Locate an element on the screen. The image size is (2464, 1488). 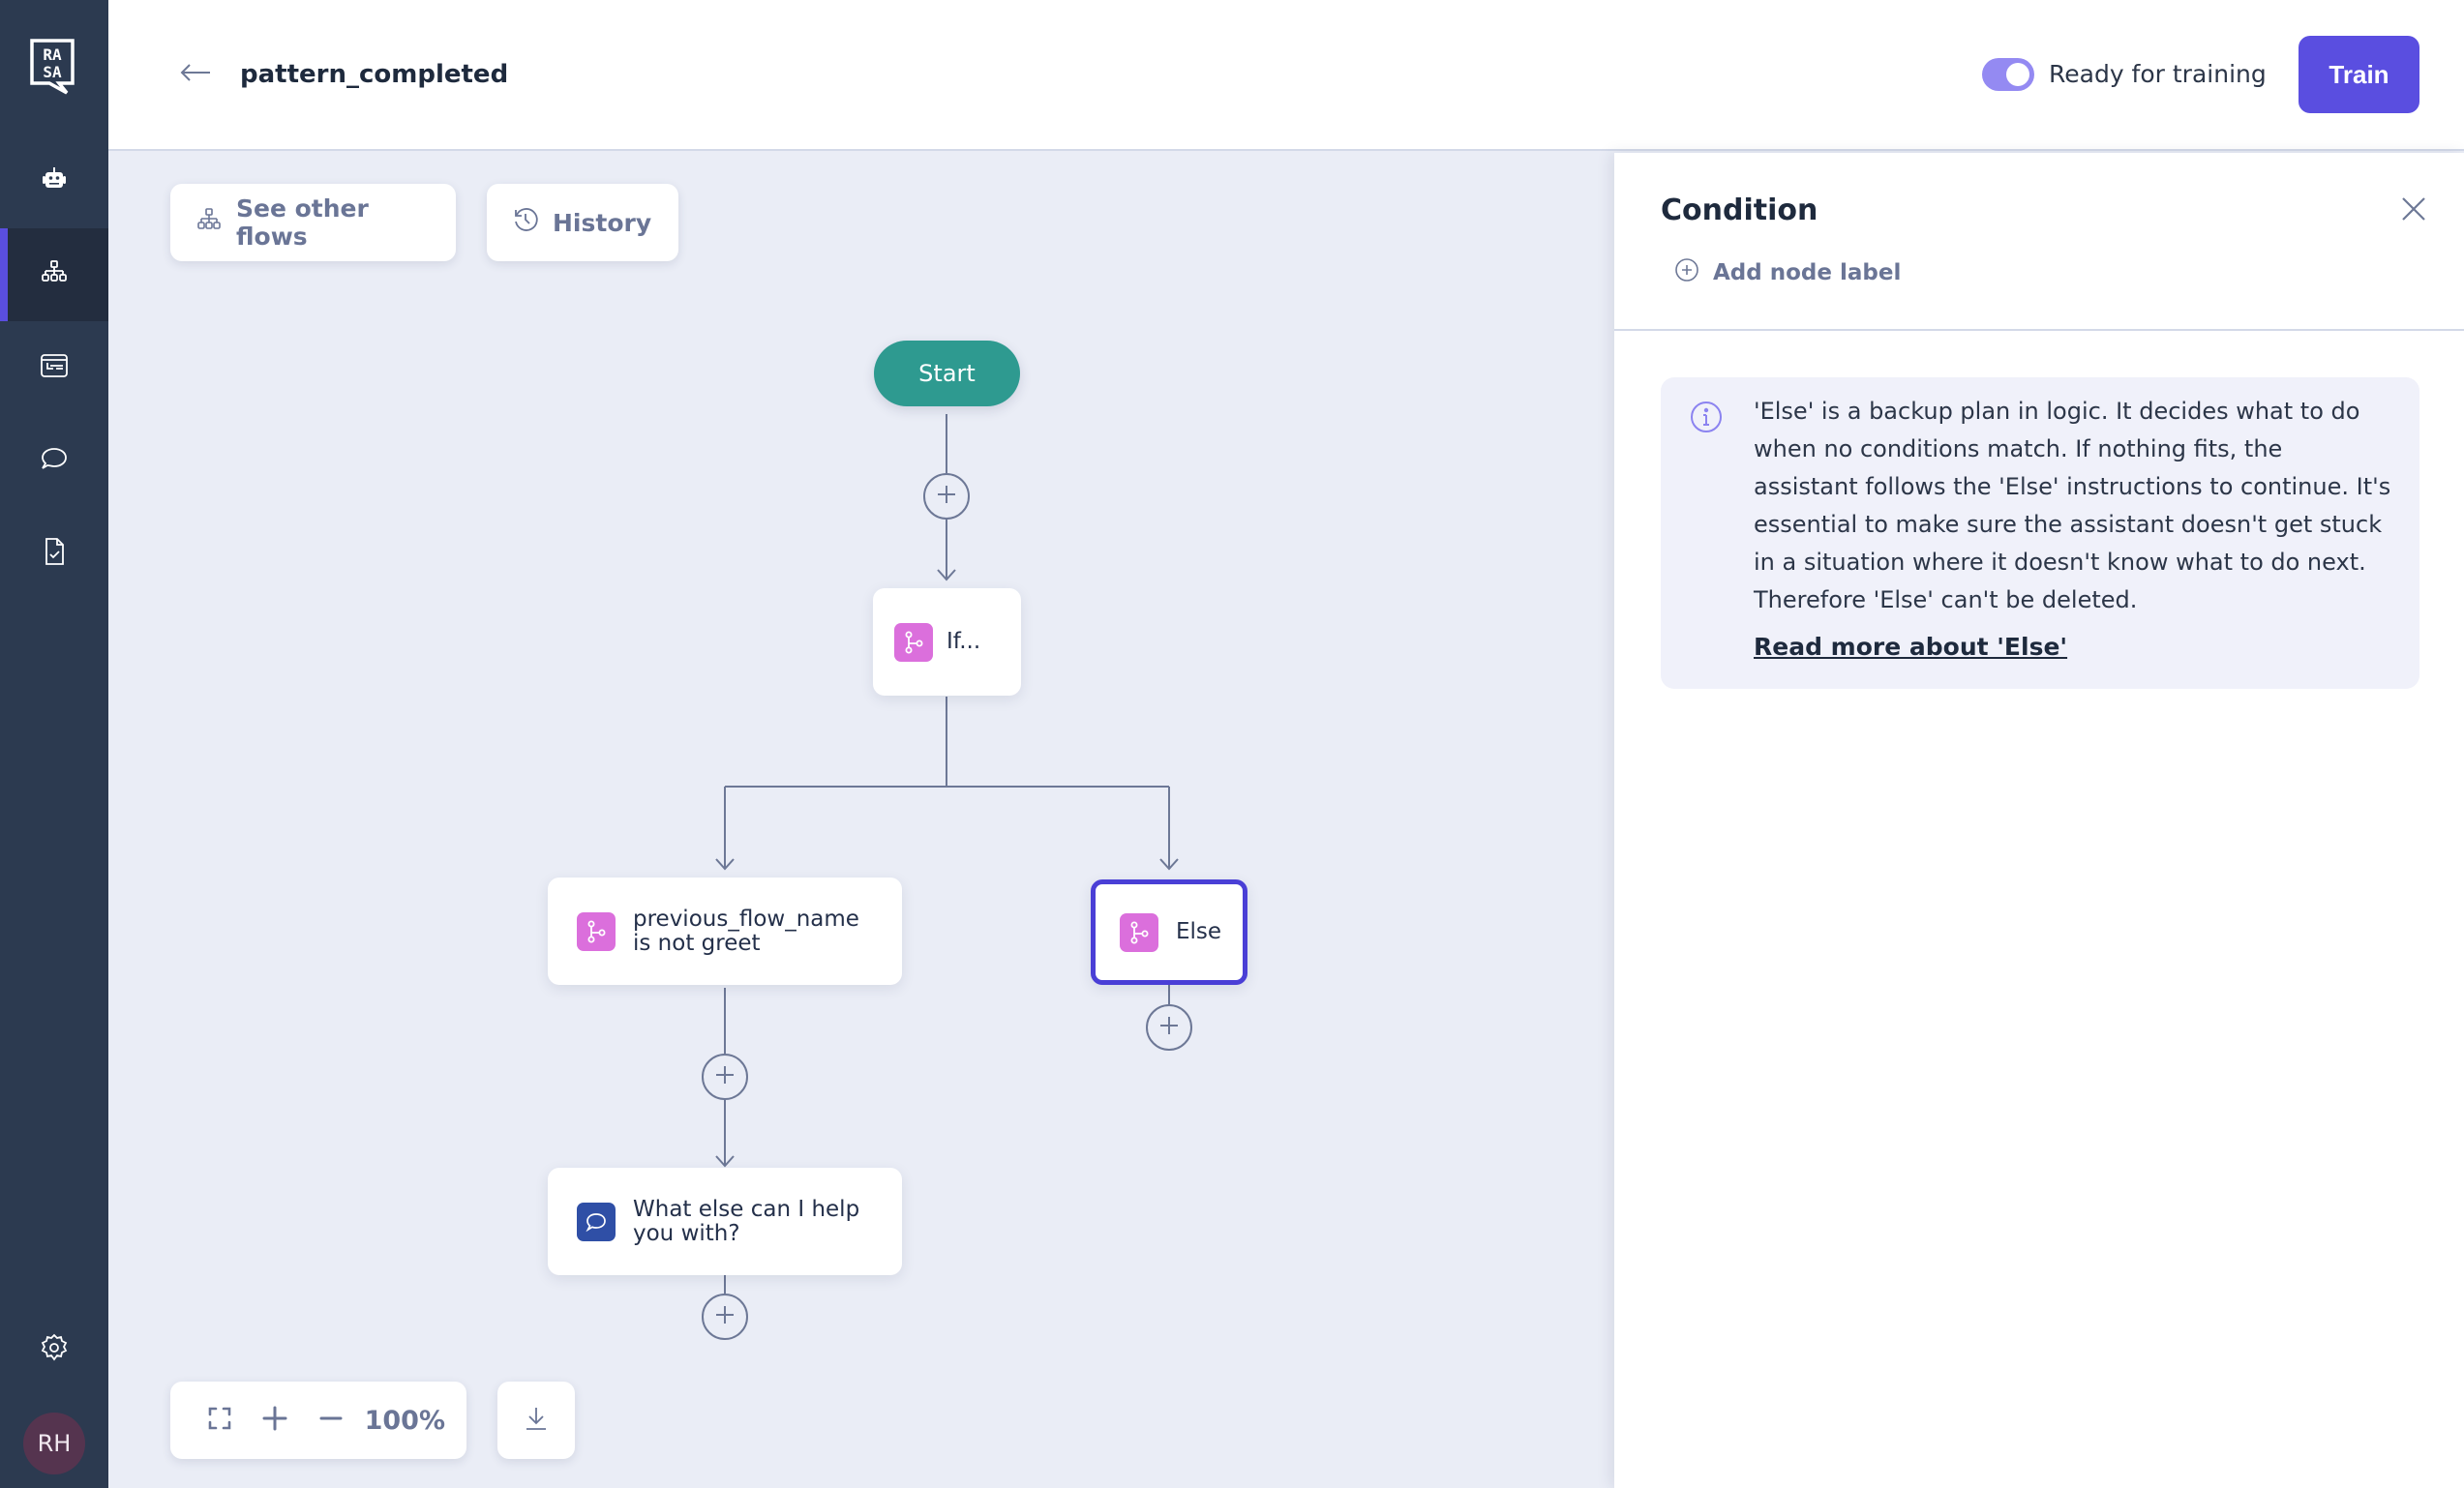
content-icon is located at coordinates (54, 367).